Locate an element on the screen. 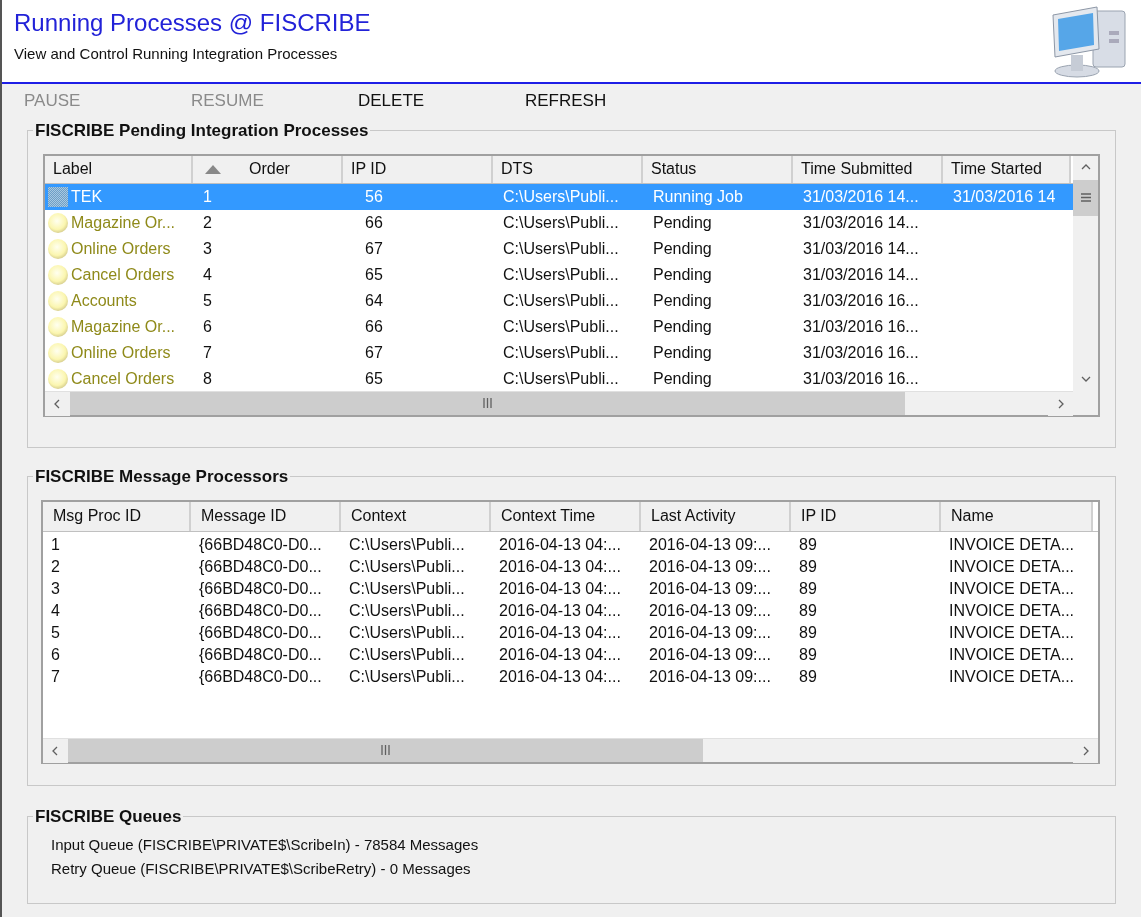  column-header: Context is located at coordinates (416, 516).